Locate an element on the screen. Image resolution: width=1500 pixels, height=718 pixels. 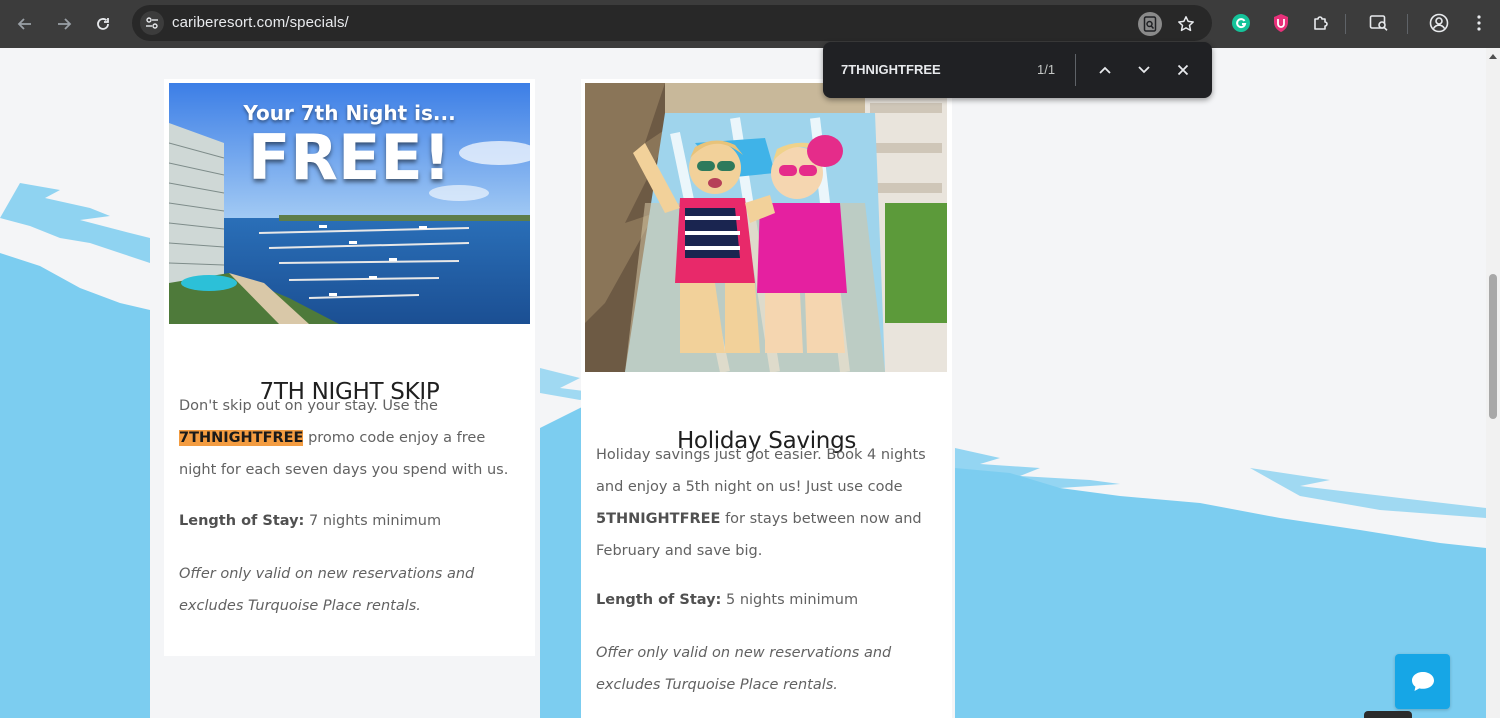
shield-extension-icon is located at coordinates (1281, 23).